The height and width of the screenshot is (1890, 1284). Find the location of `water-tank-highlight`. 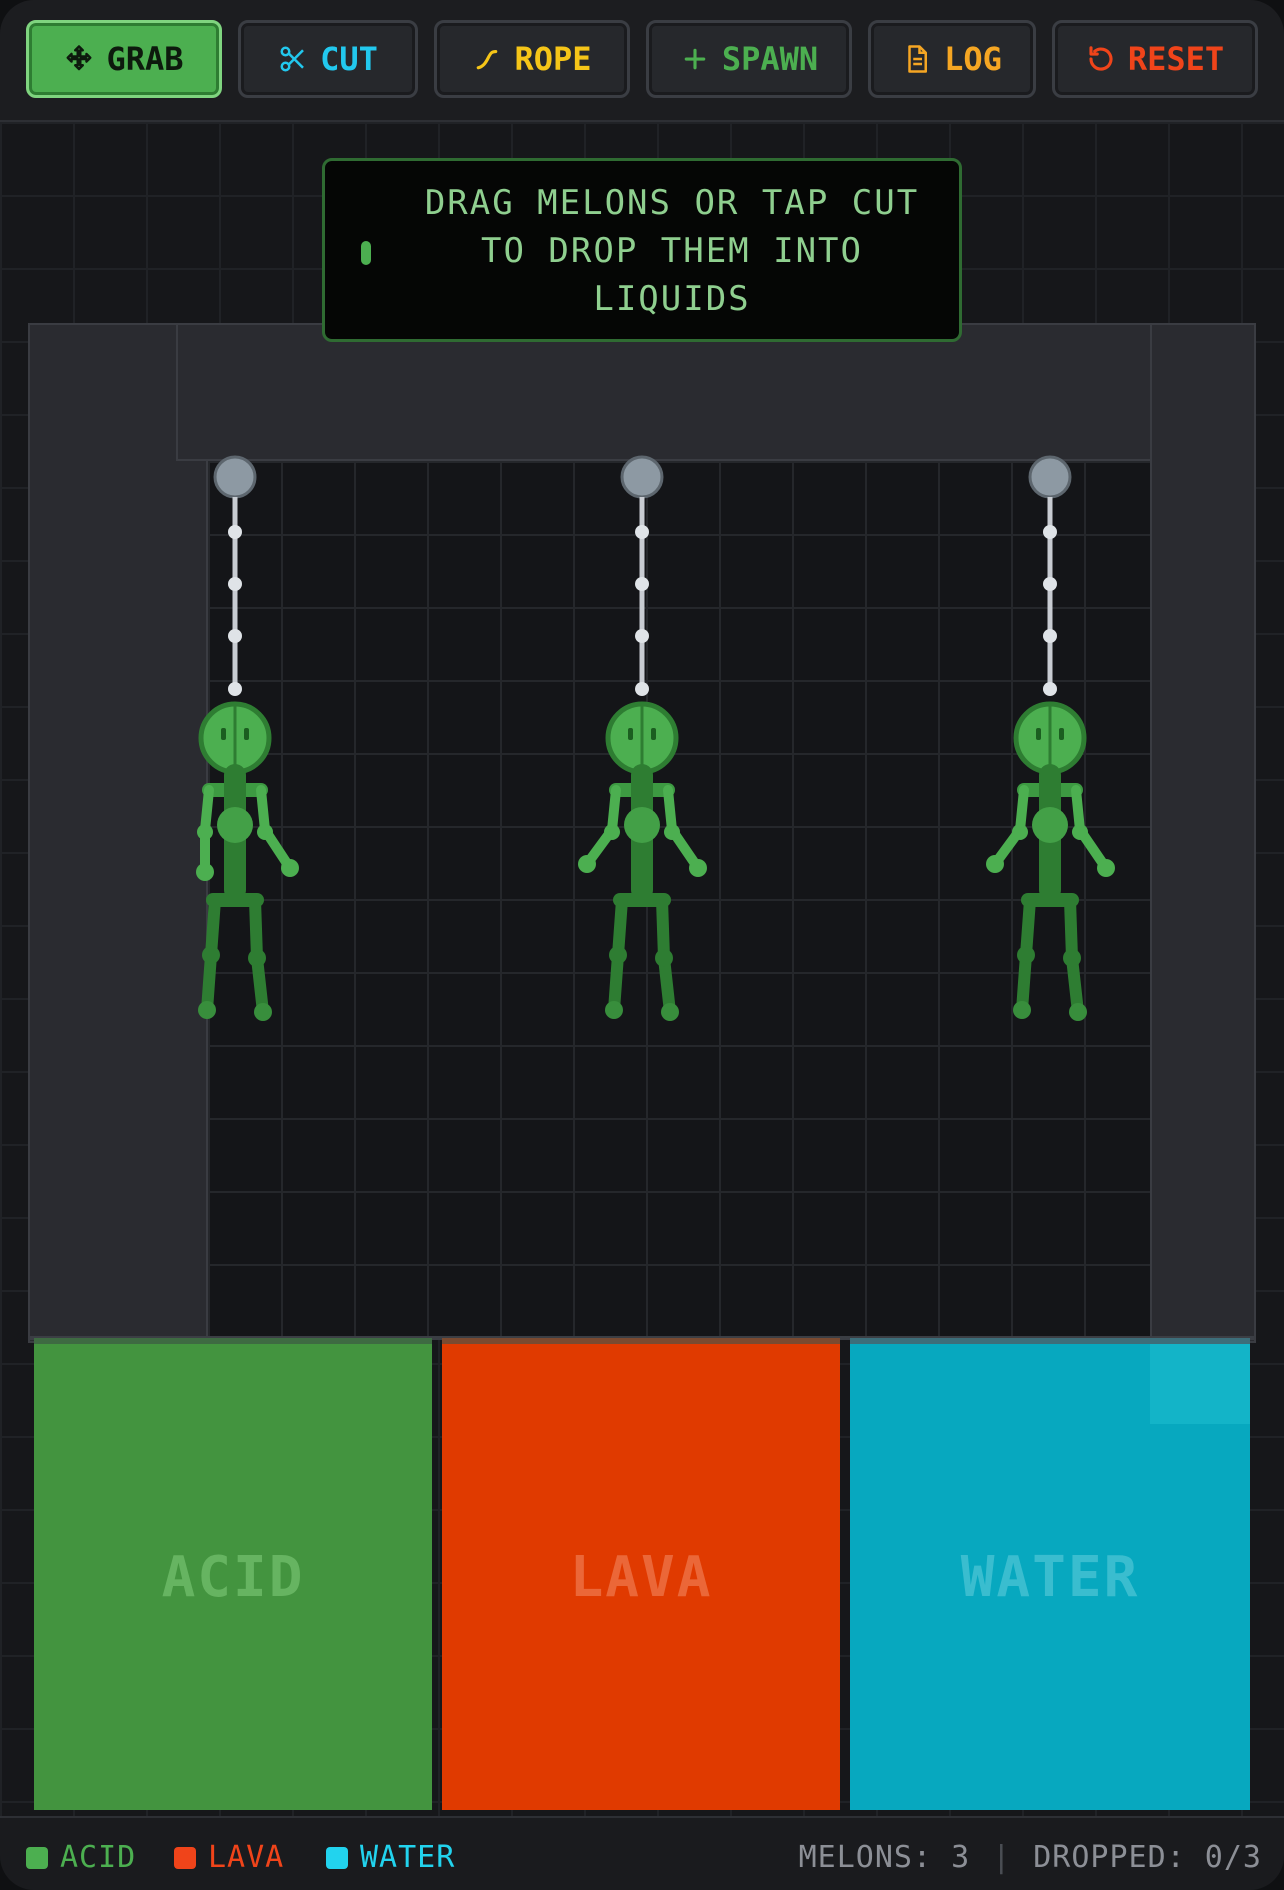

water-tank-highlight is located at coordinates (1200, 1384).